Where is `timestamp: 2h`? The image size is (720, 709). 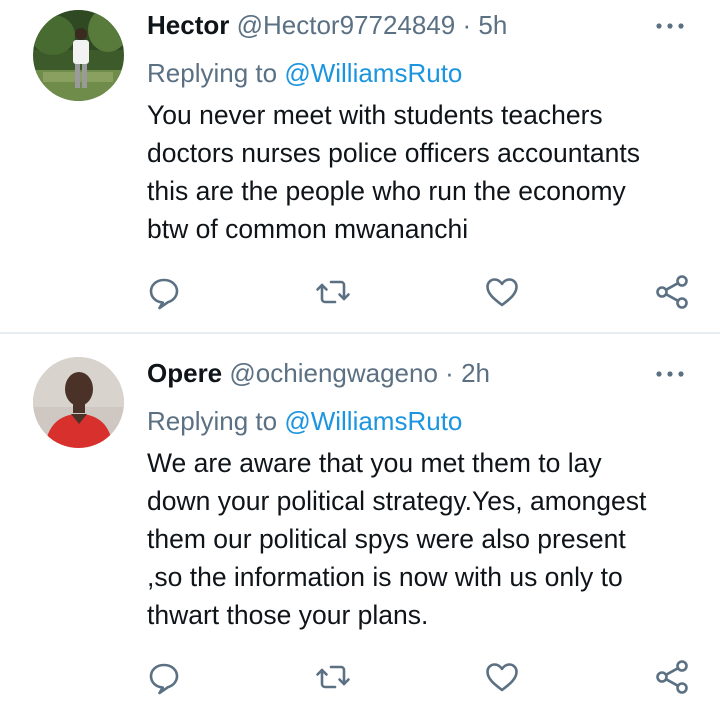
timestamp: 2h is located at coordinates (475, 373).